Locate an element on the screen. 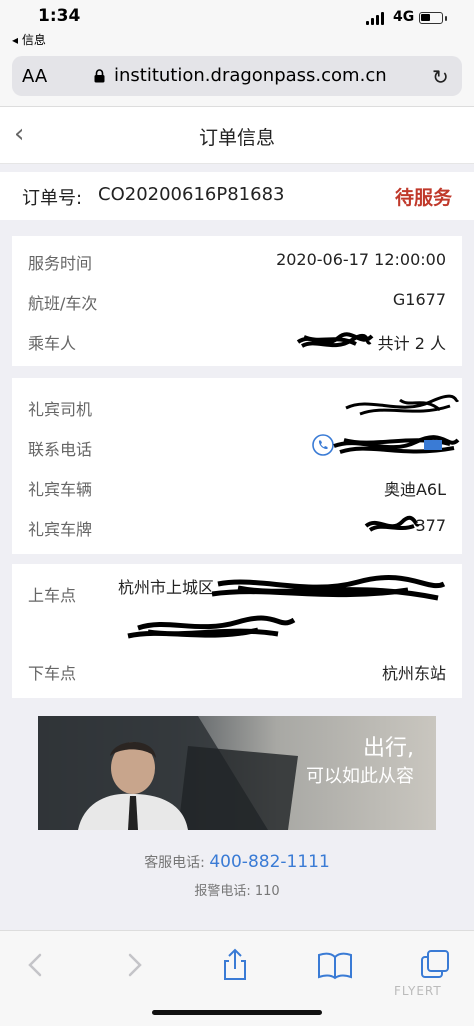  address-card: 上车点 杭州市上城区 下车点 杭州东站 is located at coordinates (237, 631).